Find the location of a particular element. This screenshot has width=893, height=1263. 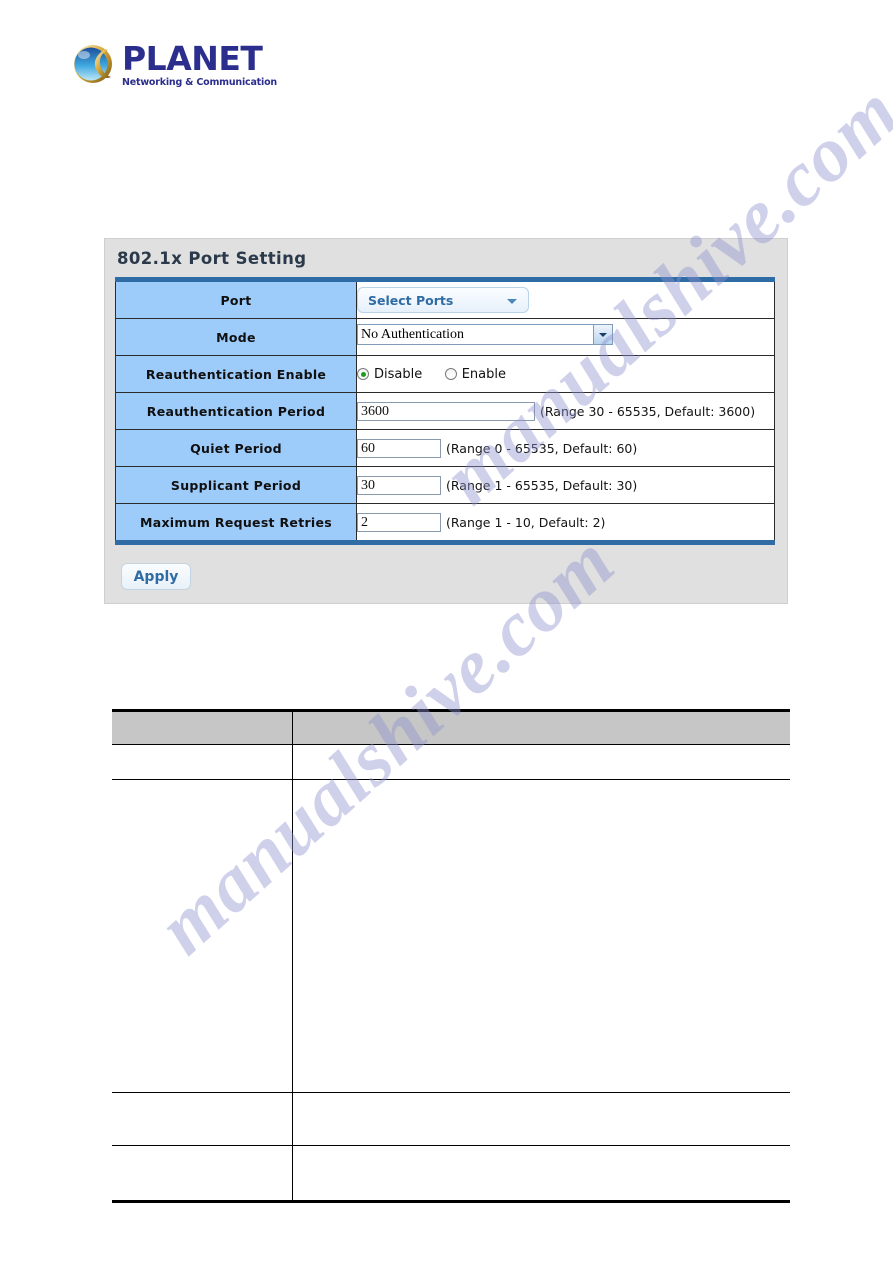

column-header-object is located at coordinates (202, 727).